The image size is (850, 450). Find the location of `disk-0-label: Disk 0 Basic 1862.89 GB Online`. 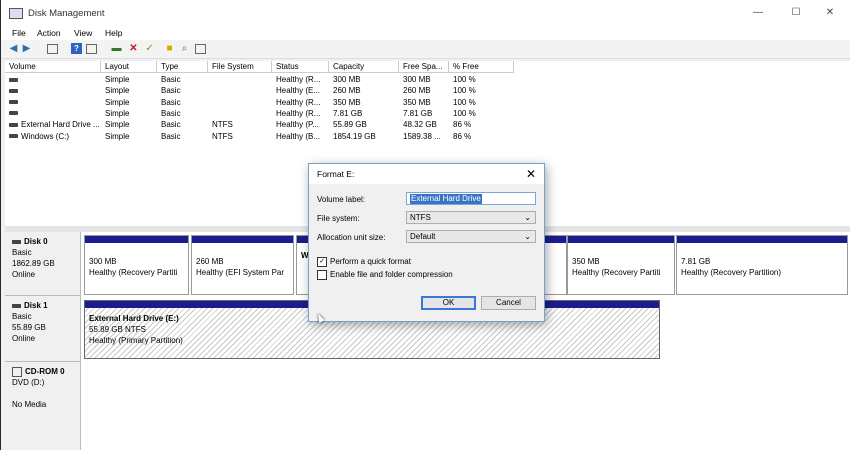

disk-0-label: Disk 0 Basic 1862.89 GB Online is located at coordinates (43, 264).